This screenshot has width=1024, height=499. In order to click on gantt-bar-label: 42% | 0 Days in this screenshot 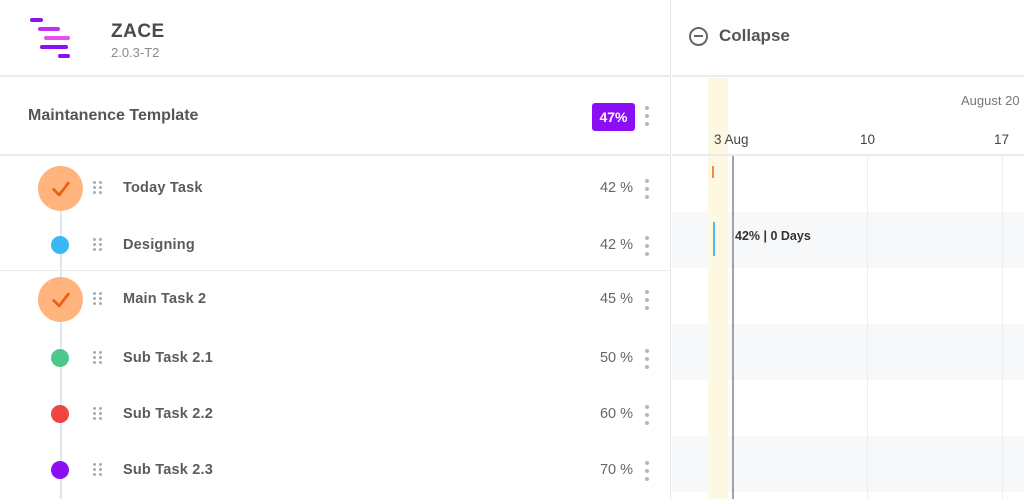, I will do `click(773, 236)`.